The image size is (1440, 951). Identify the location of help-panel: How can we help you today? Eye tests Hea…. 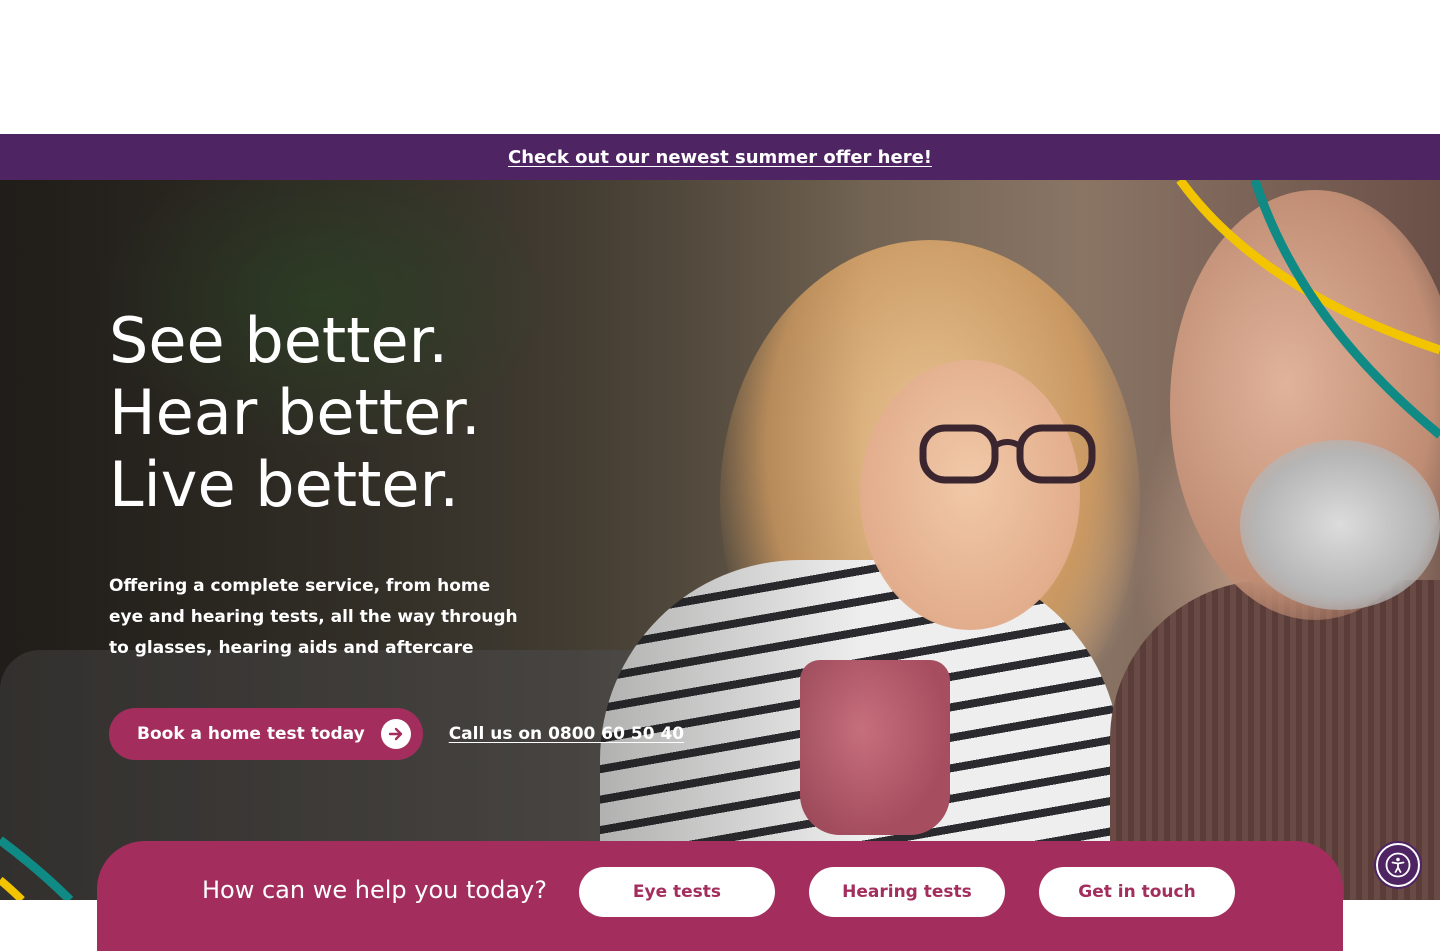
(720, 896).